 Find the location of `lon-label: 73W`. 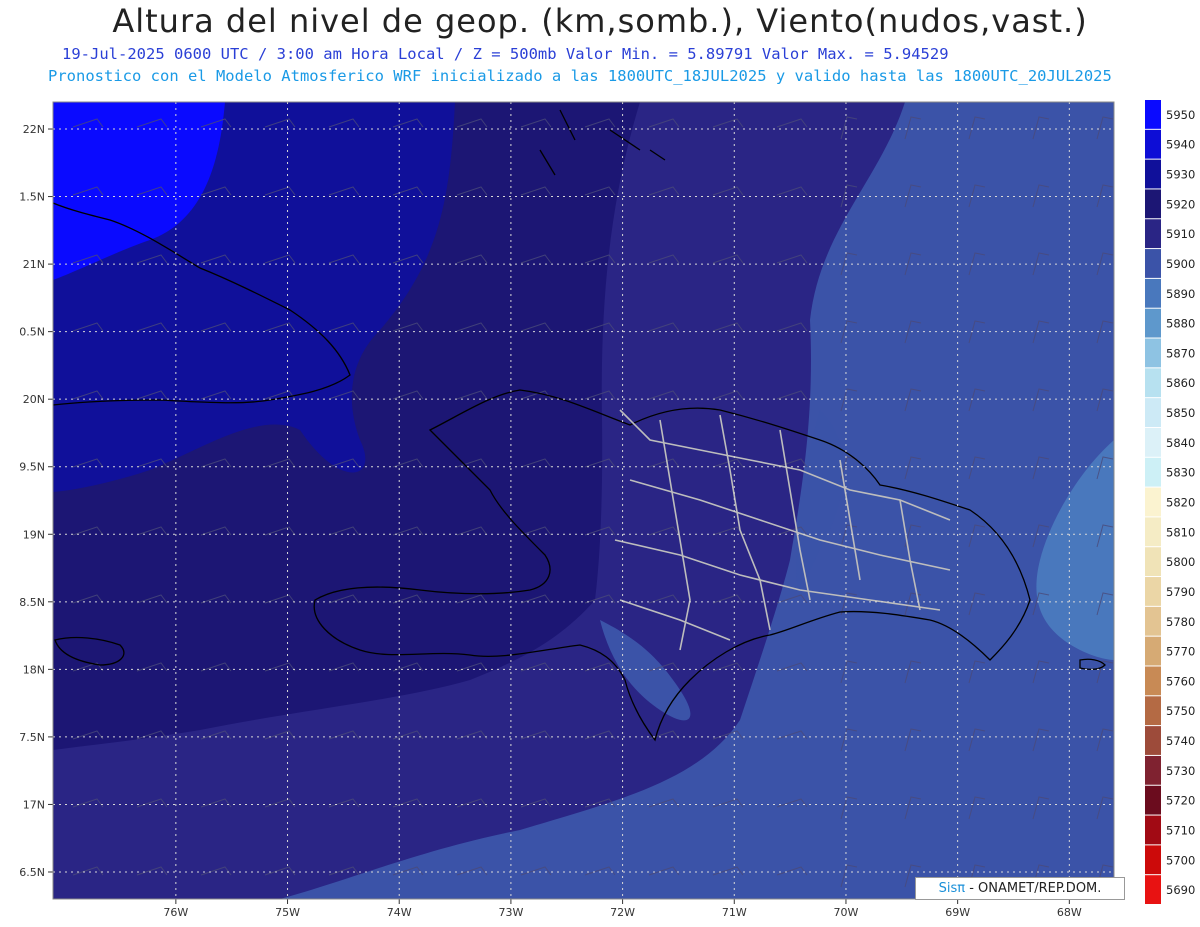

lon-label: 73W is located at coordinates (510, 912).